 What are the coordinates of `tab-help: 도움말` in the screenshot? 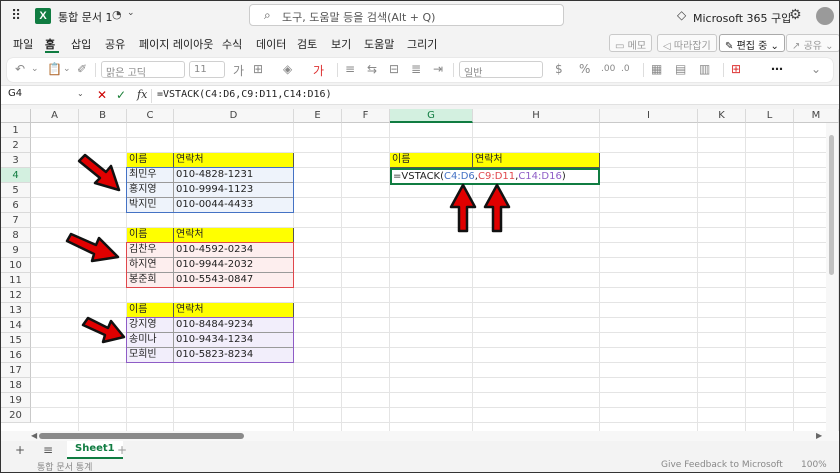 It's located at (379, 44).